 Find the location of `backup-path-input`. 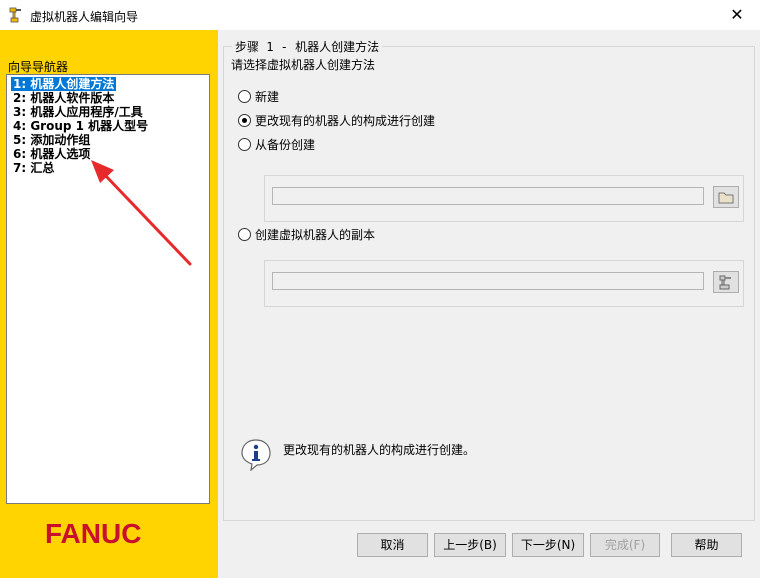

backup-path-input is located at coordinates (488, 196).